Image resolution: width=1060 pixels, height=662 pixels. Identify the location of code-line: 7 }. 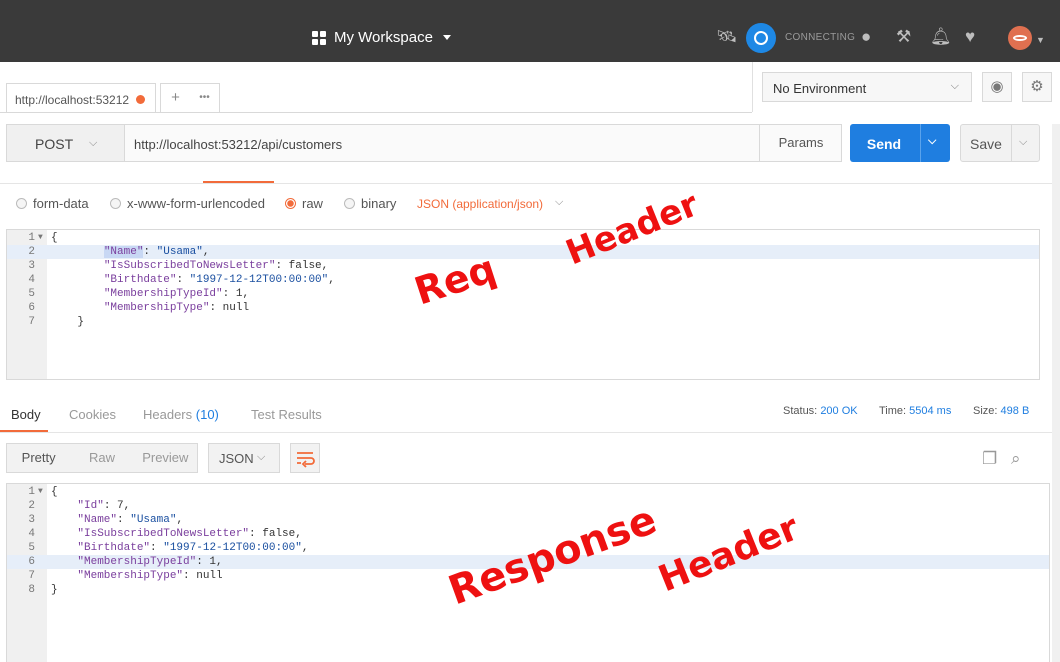
(523, 322).